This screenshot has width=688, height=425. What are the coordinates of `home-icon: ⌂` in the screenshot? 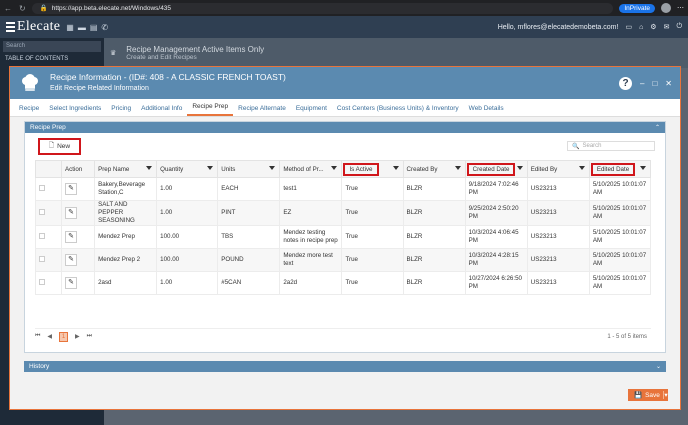 It's located at (641, 27).